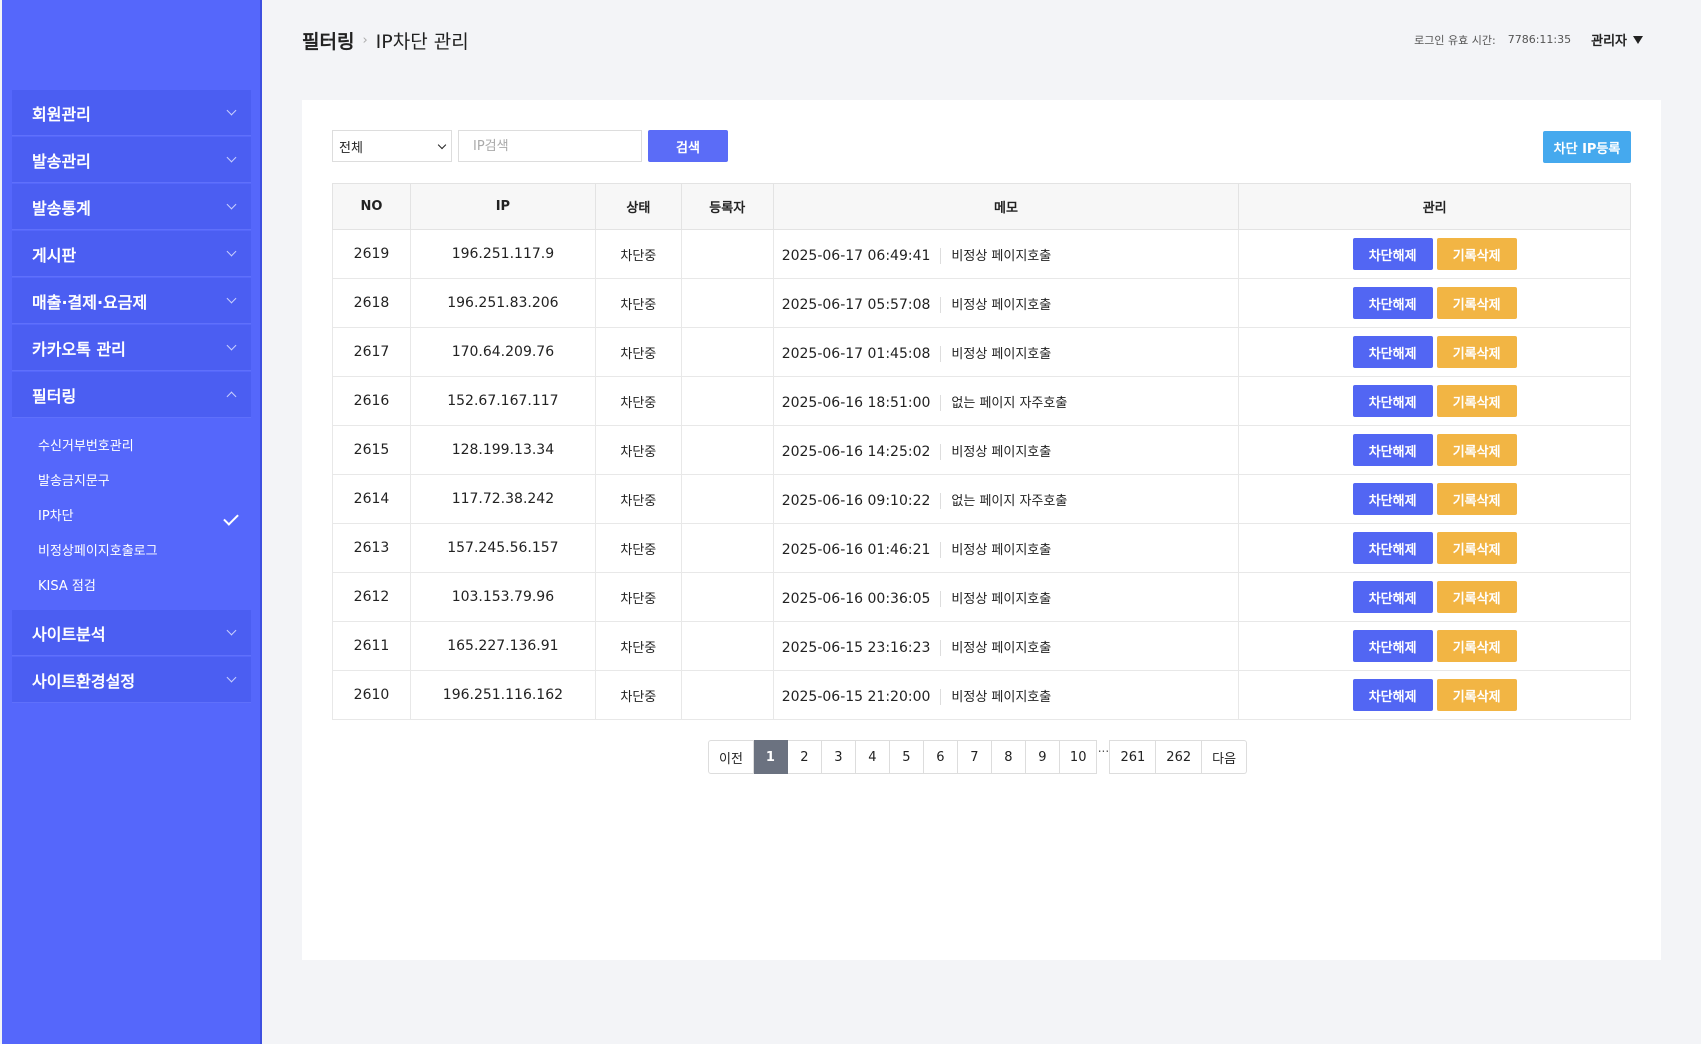  I want to click on sidebar-item: 사이트분석, so click(131, 633).